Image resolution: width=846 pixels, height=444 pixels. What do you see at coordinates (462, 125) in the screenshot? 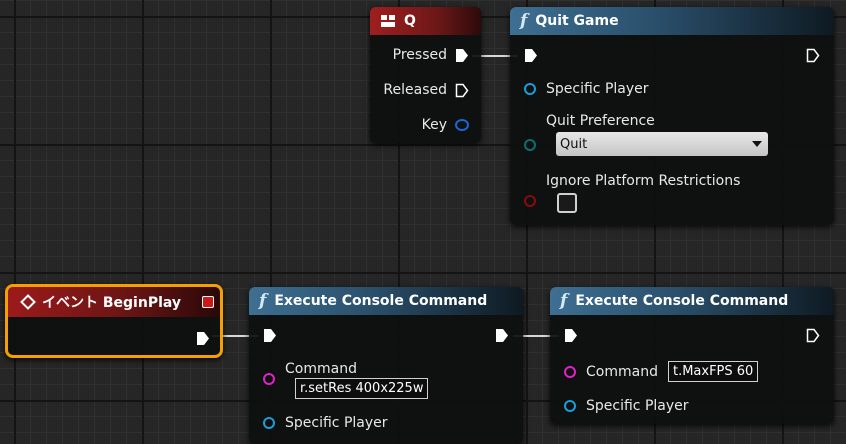
I see `struct-pin-icon` at bounding box center [462, 125].